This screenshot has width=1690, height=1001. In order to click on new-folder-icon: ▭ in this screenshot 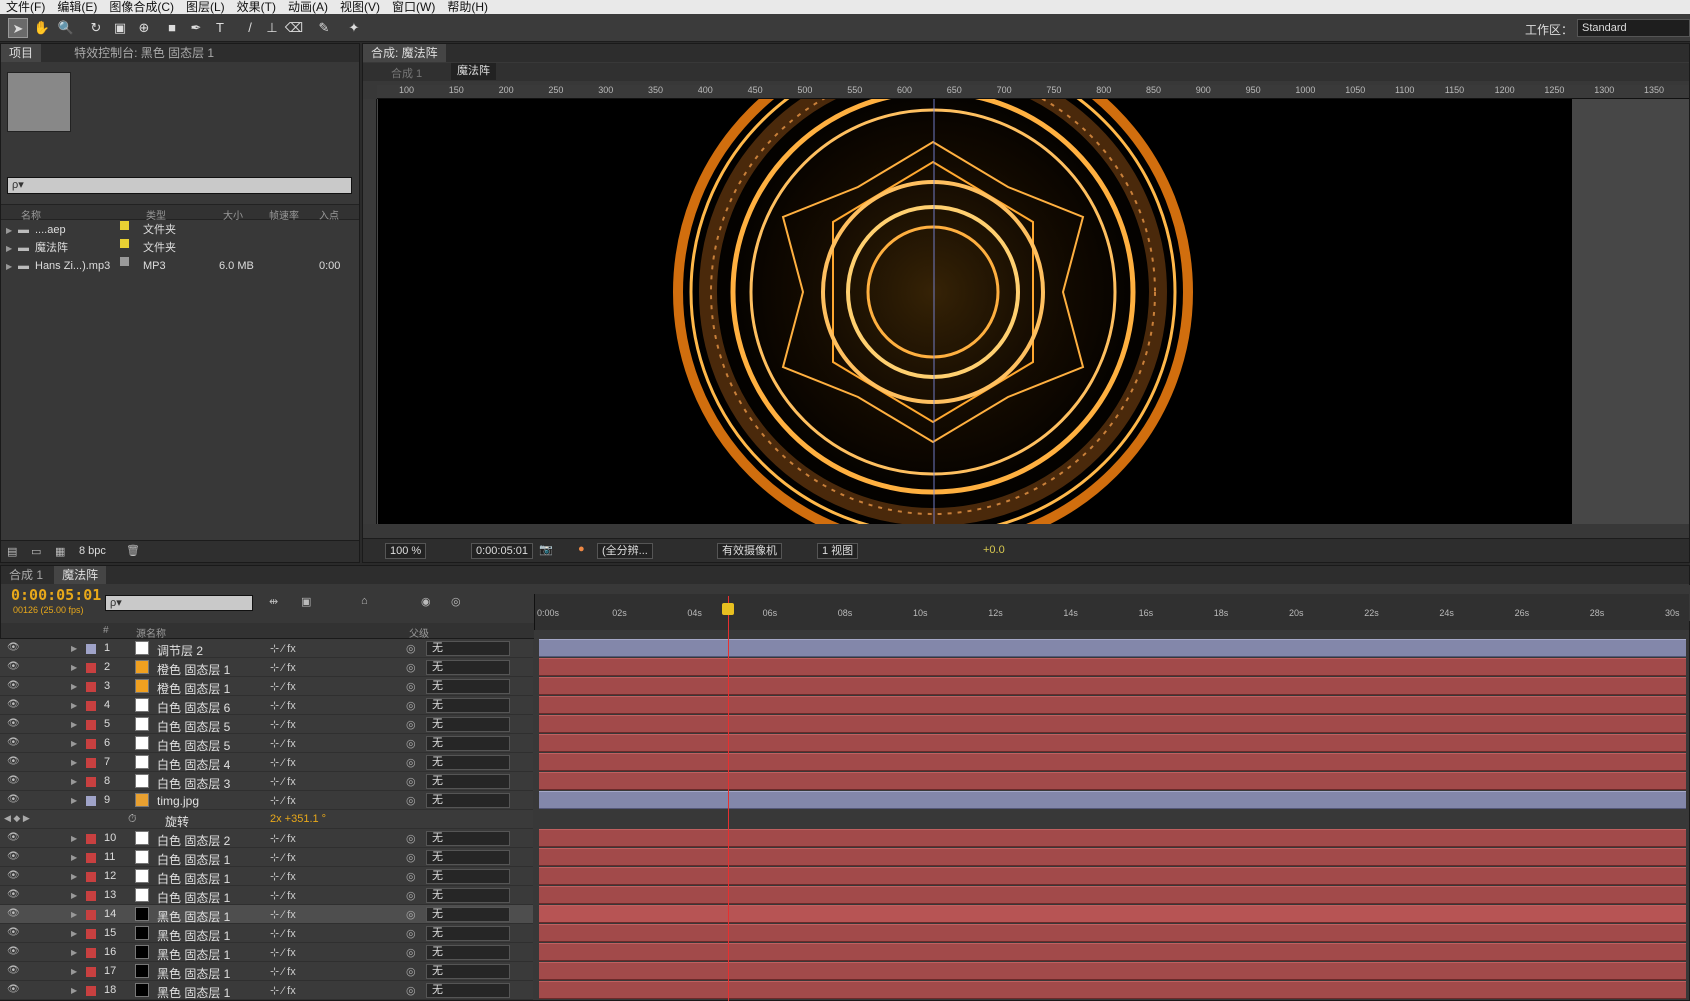, I will do `click(36, 551)`.